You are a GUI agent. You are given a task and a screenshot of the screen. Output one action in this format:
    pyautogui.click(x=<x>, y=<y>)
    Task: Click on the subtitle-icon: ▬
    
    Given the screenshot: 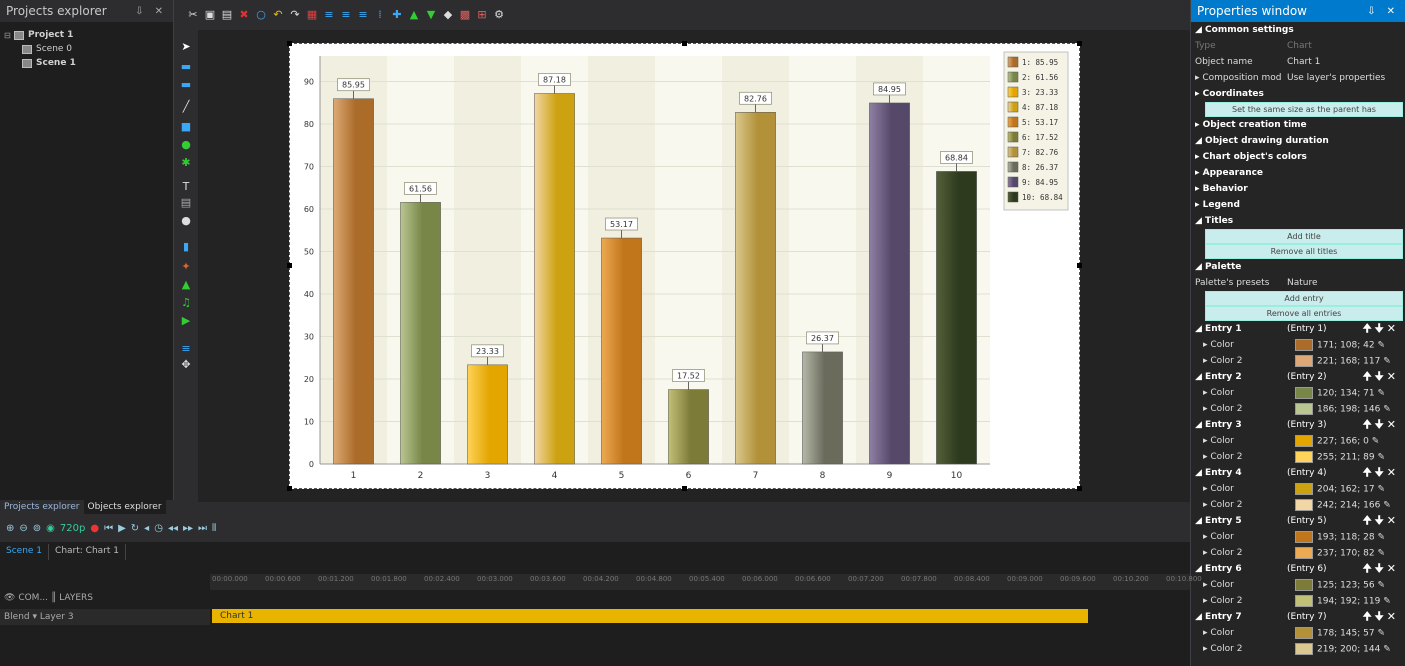 What is the action you would take?
    pyautogui.click(x=186, y=84)
    